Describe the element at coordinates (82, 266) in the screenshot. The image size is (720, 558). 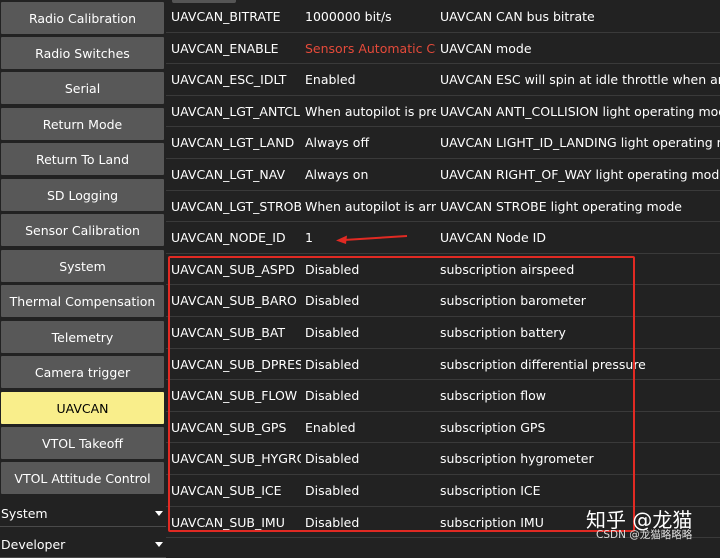
I see `sidebar-item-system: System` at that location.